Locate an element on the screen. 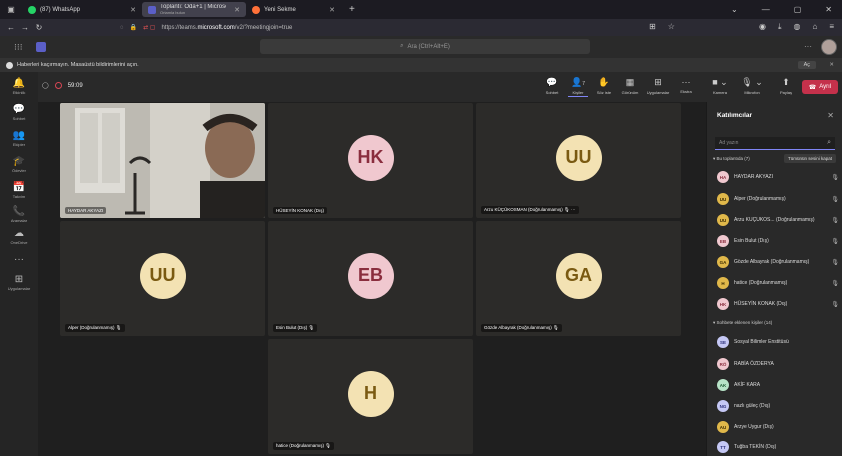 The height and width of the screenshot is (456, 842). list-item: AK AKİF KARA is located at coordinates (778, 385).